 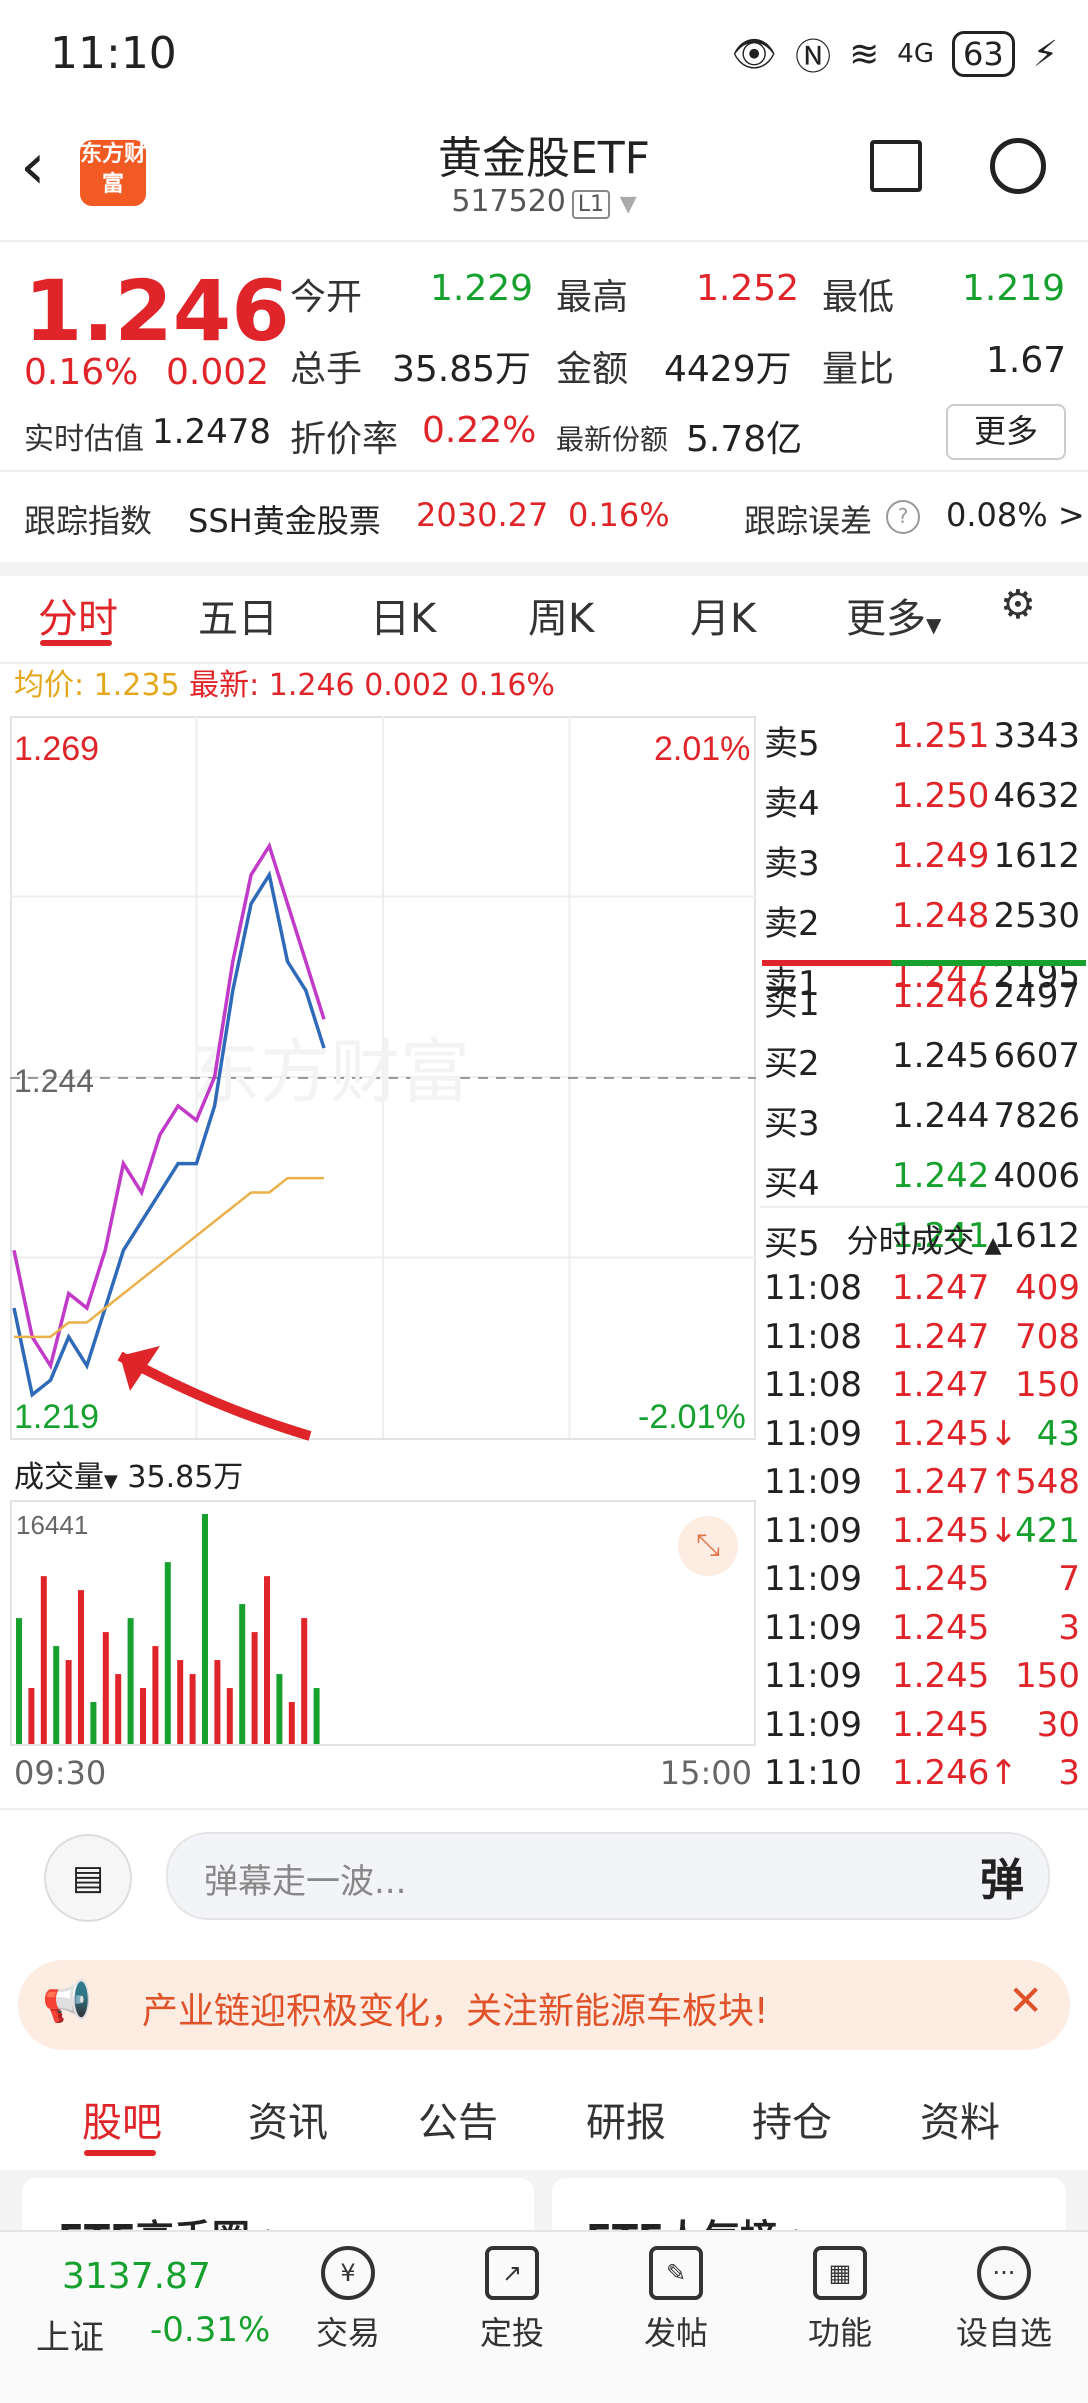 What do you see at coordinates (407, 685) in the screenshot?
I see `latest-change: 0.002` at bounding box center [407, 685].